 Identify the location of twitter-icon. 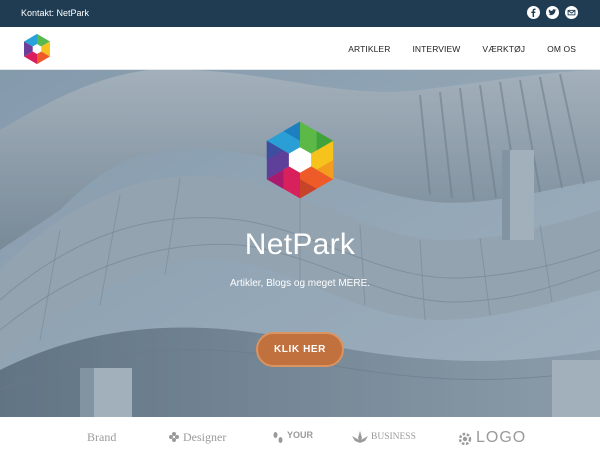
(552, 12).